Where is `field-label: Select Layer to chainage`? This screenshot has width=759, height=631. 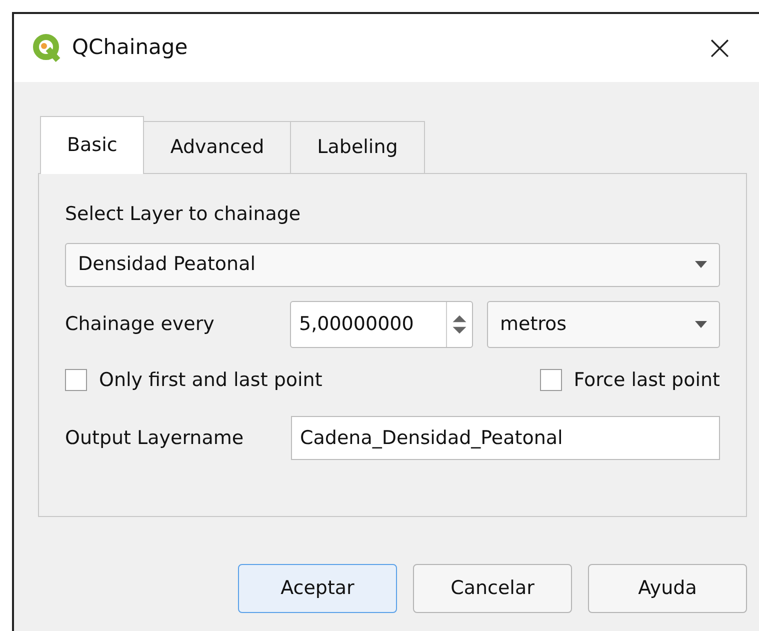 field-label: Select Layer to chainage is located at coordinates (183, 214).